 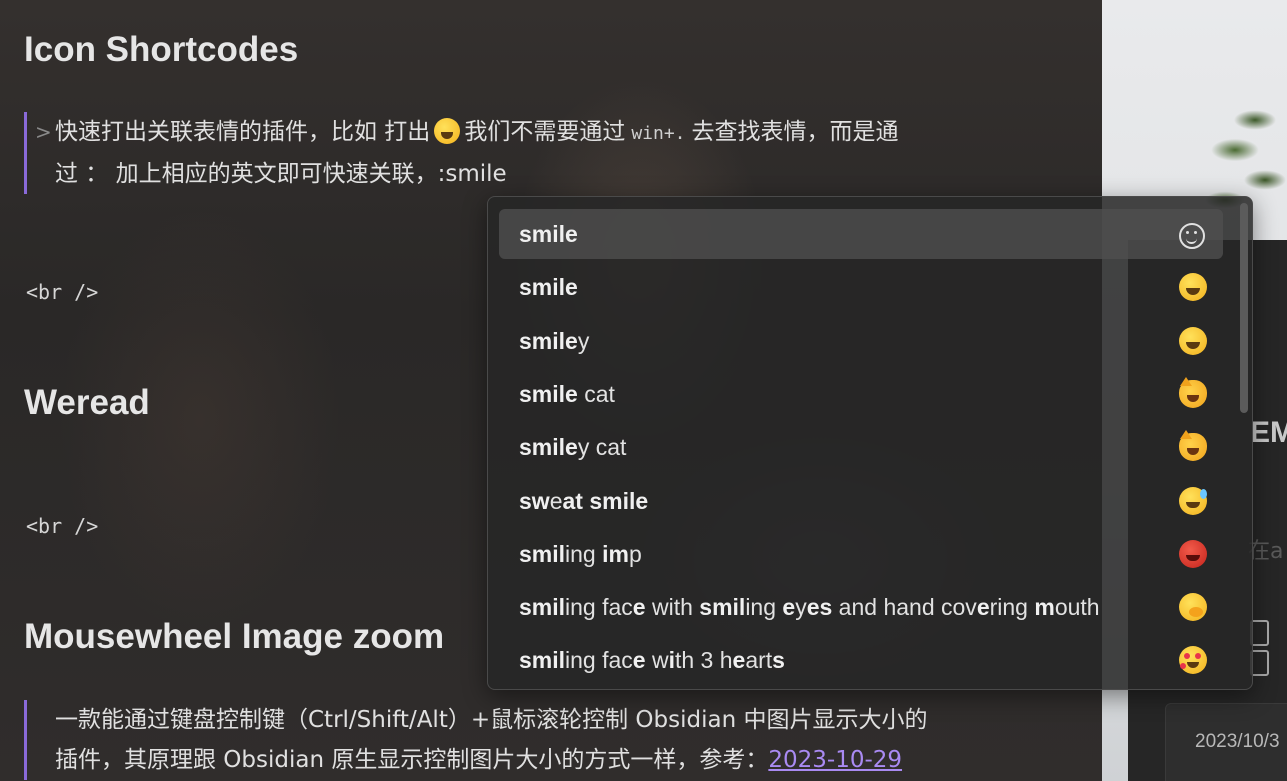 What do you see at coordinates (1193, 446) in the screenshot?
I see `smiley-cat-icon` at bounding box center [1193, 446].